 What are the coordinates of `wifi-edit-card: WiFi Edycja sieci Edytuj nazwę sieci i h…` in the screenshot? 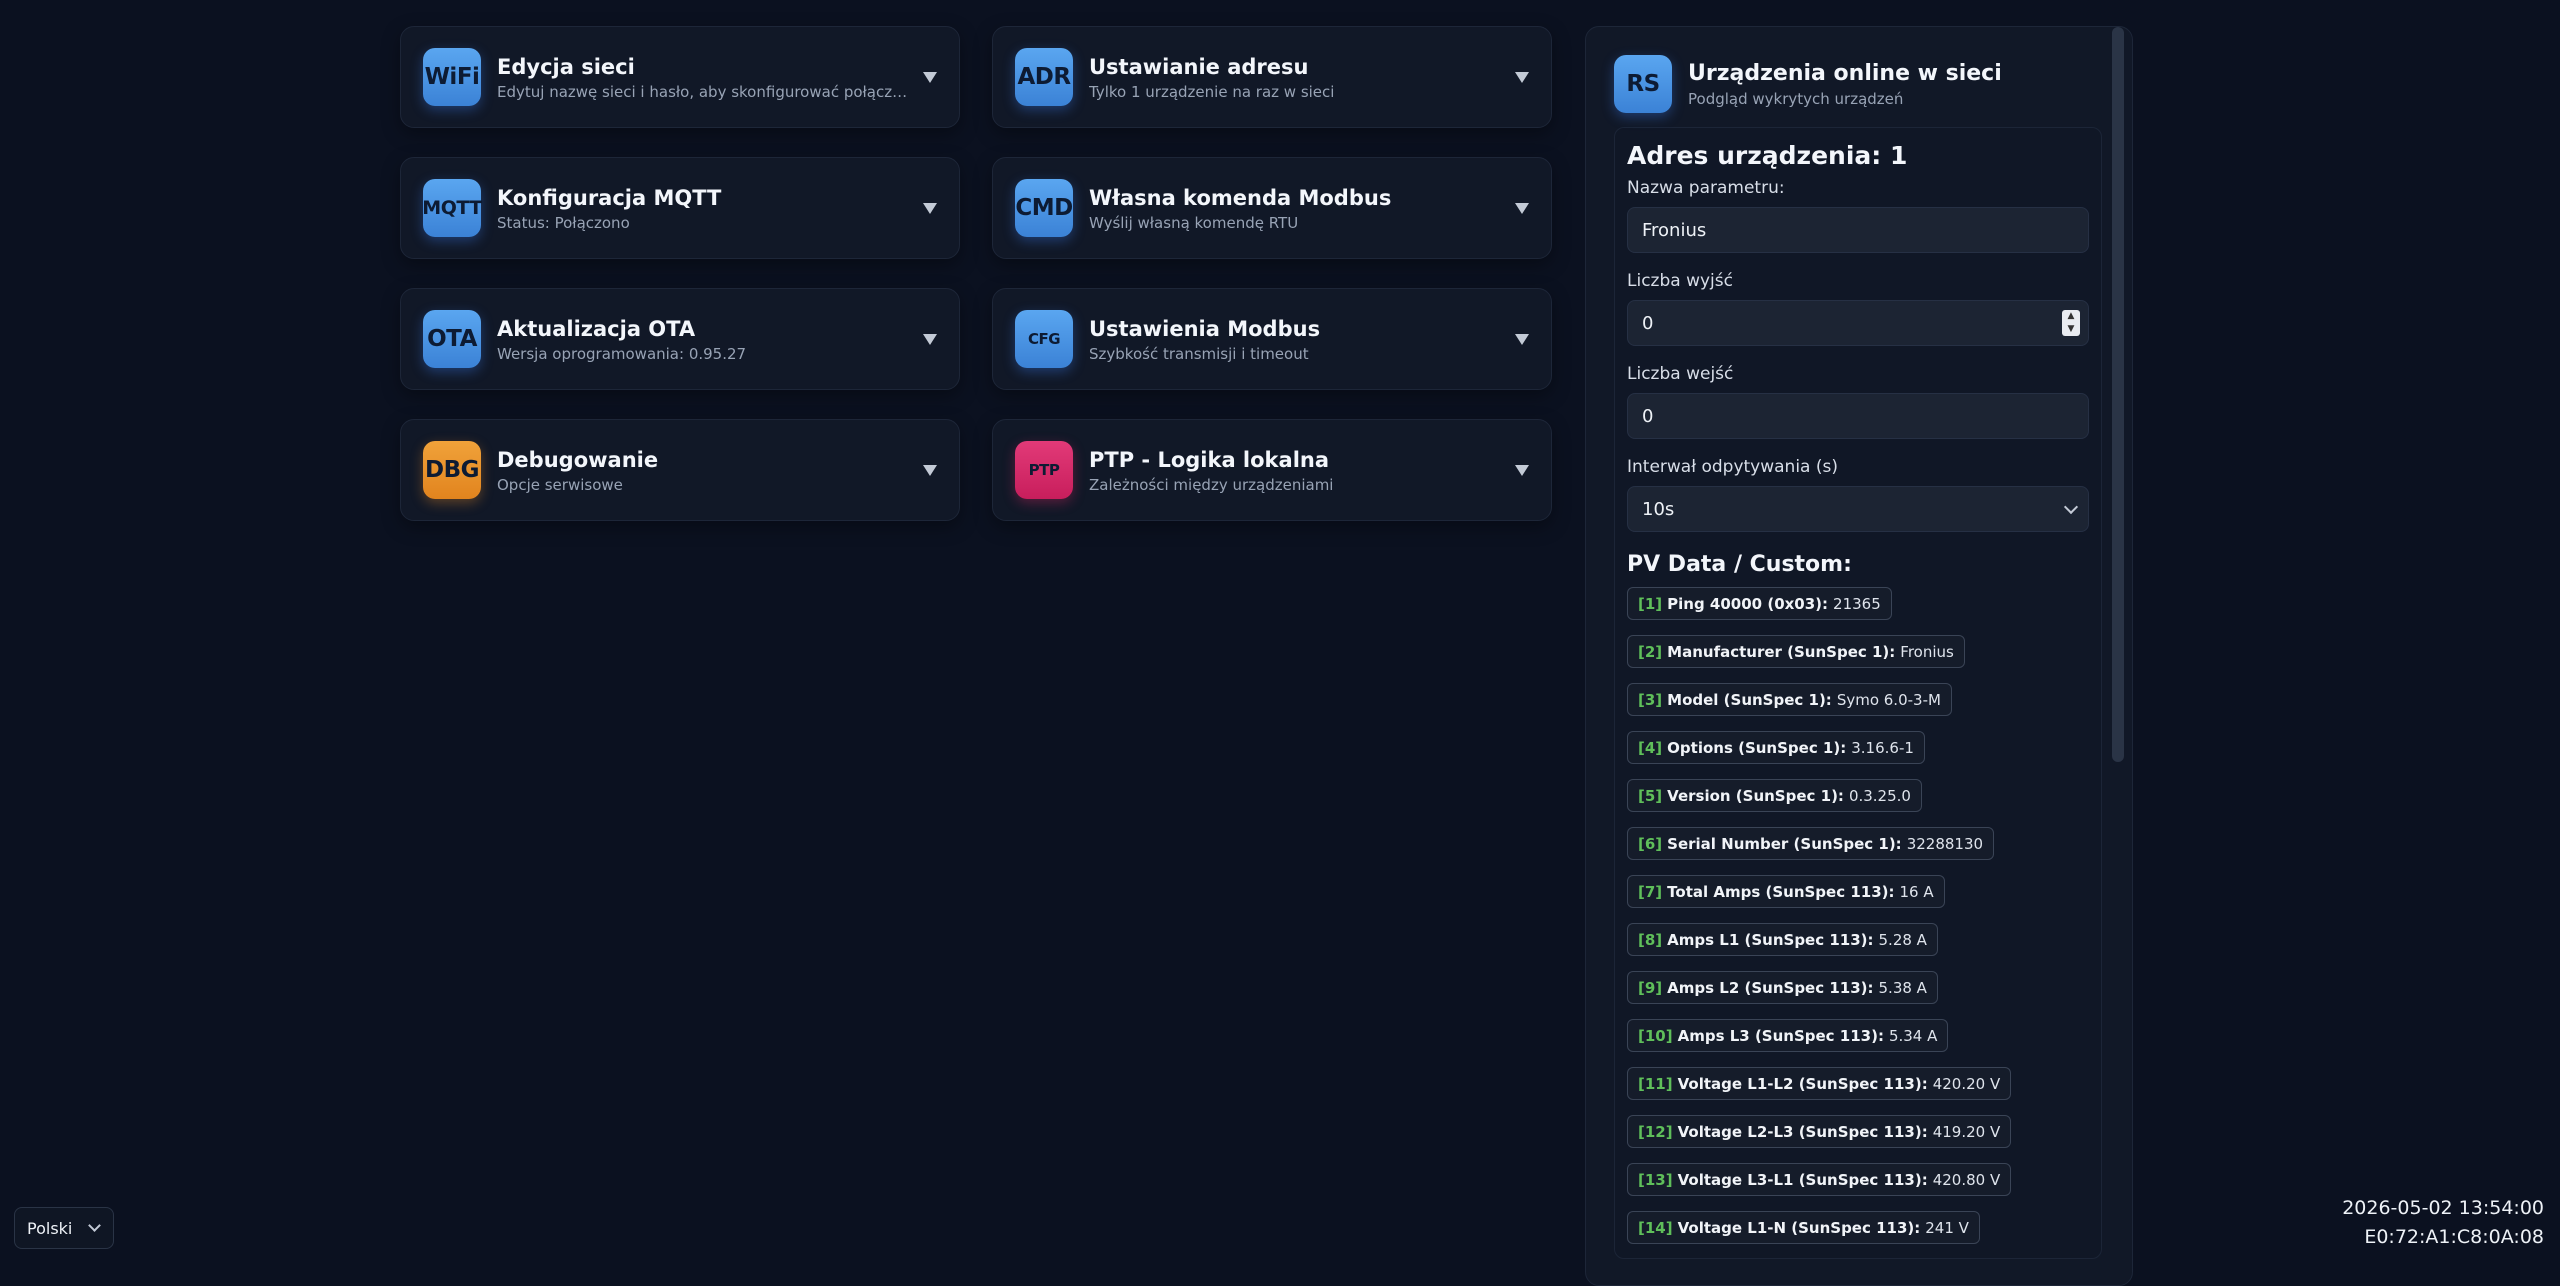 It's located at (680, 77).